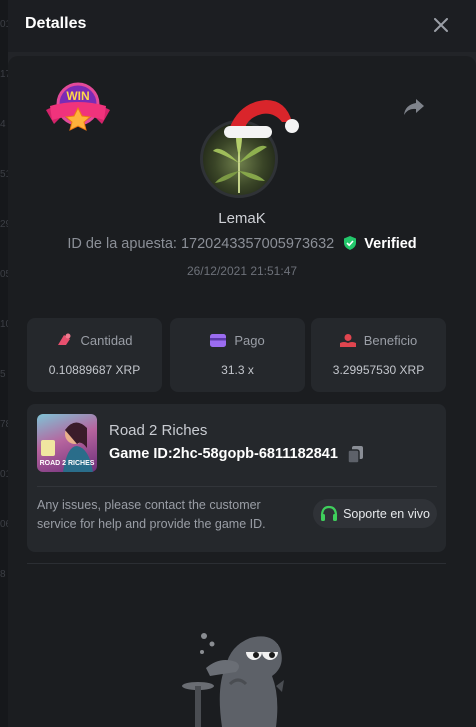 The height and width of the screenshot is (727, 476). Describe the element at coordinates (237, 355) in the screenshot. I see `stat-payout: Pago 31.3 x` at that location.